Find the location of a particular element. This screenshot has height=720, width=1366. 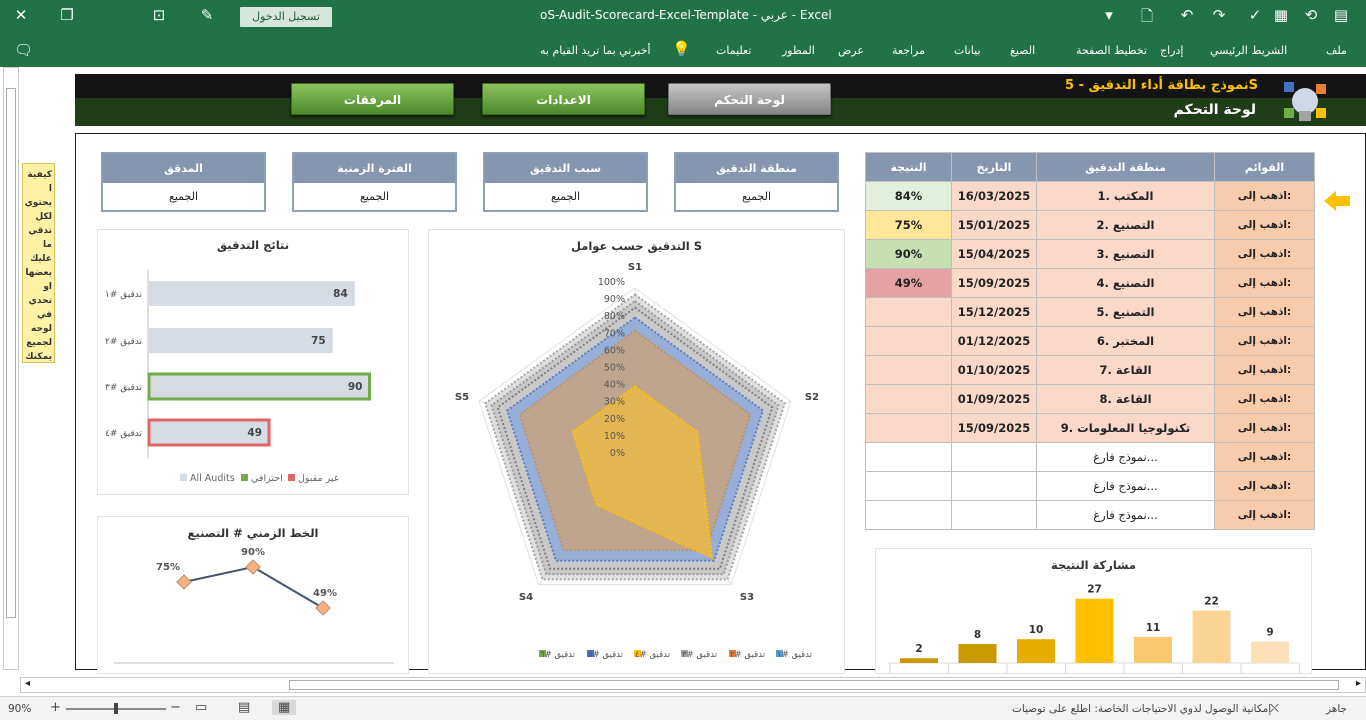

normal-view-icon: ▦ is located at coordinates (284, 707).